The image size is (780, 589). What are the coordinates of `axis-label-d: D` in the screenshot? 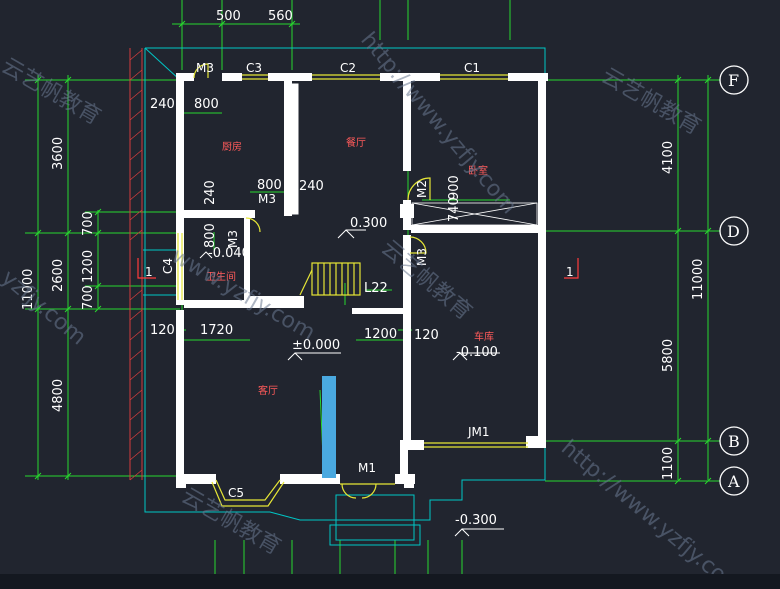 It's located at (733, 231).